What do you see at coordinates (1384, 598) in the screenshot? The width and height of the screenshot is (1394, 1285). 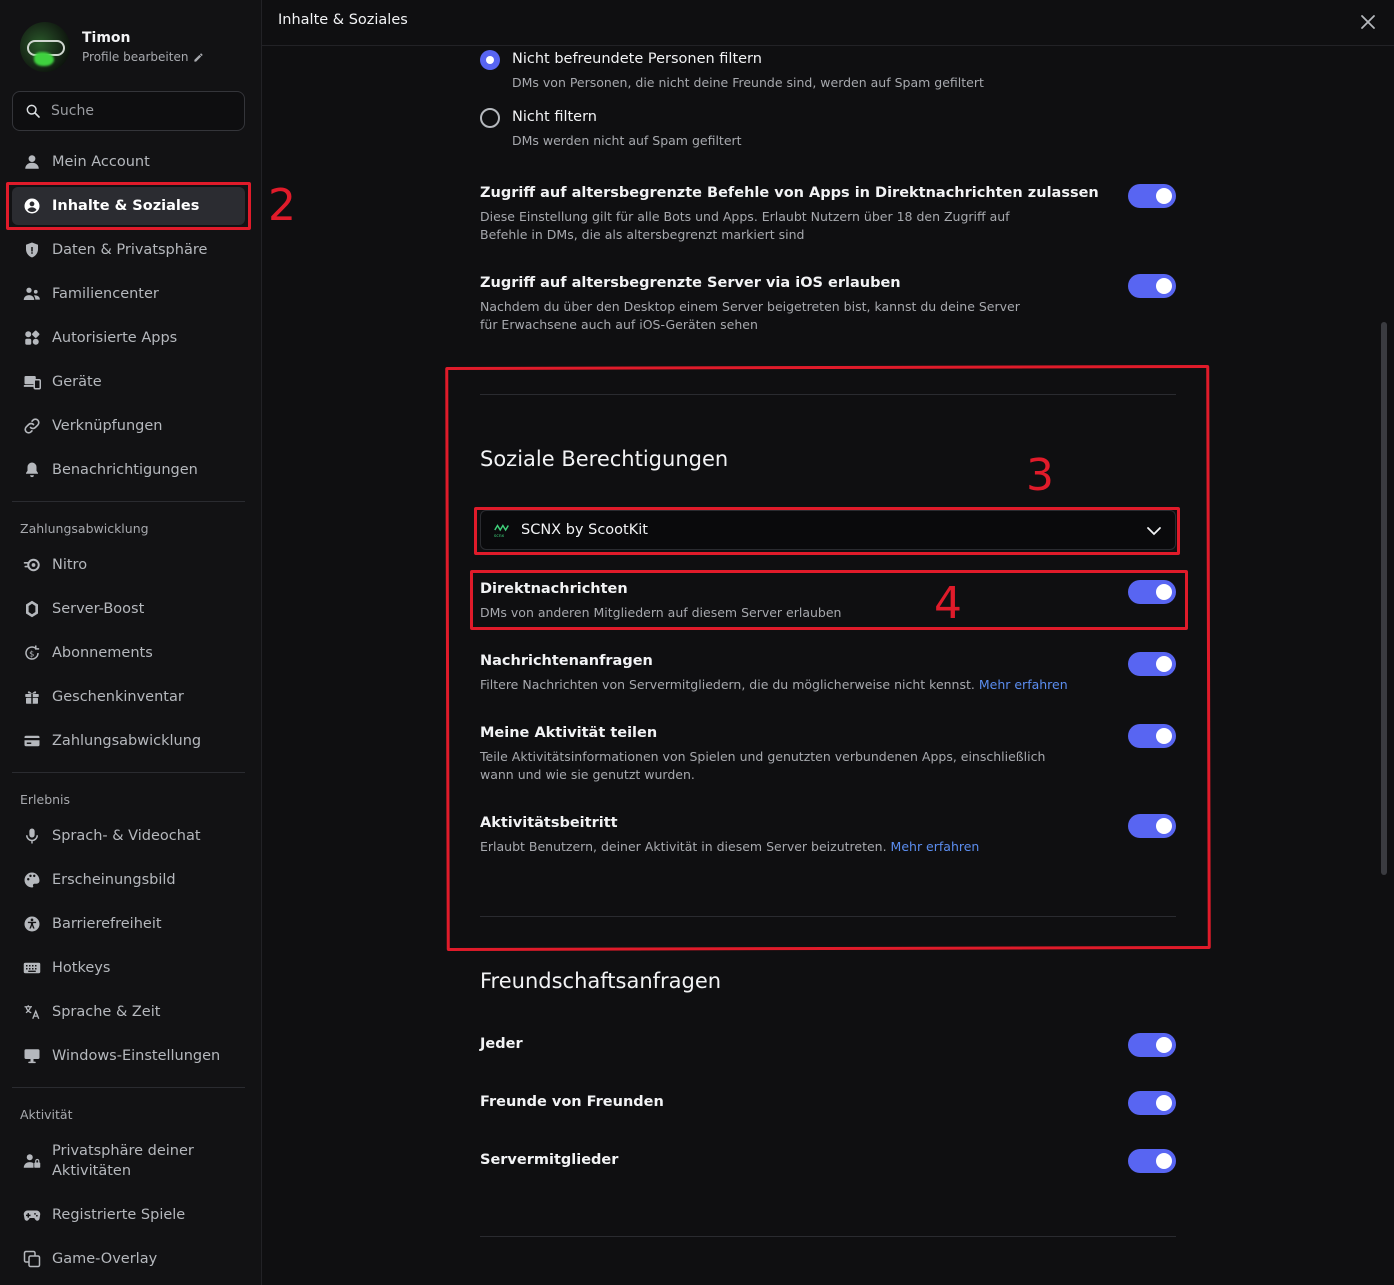 I see `scrollbar-thumb` at bounding box center [1384, 598].